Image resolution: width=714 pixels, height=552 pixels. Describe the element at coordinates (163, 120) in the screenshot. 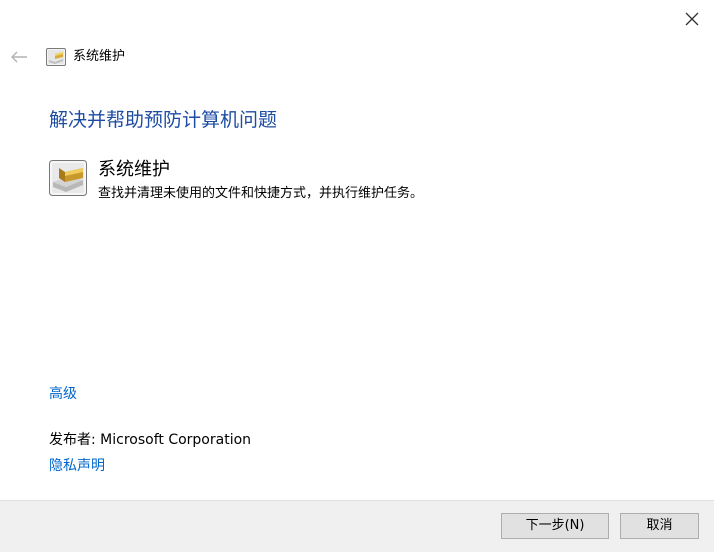

I see `page-title: 解决并帮助预防计算机问题` at that location.